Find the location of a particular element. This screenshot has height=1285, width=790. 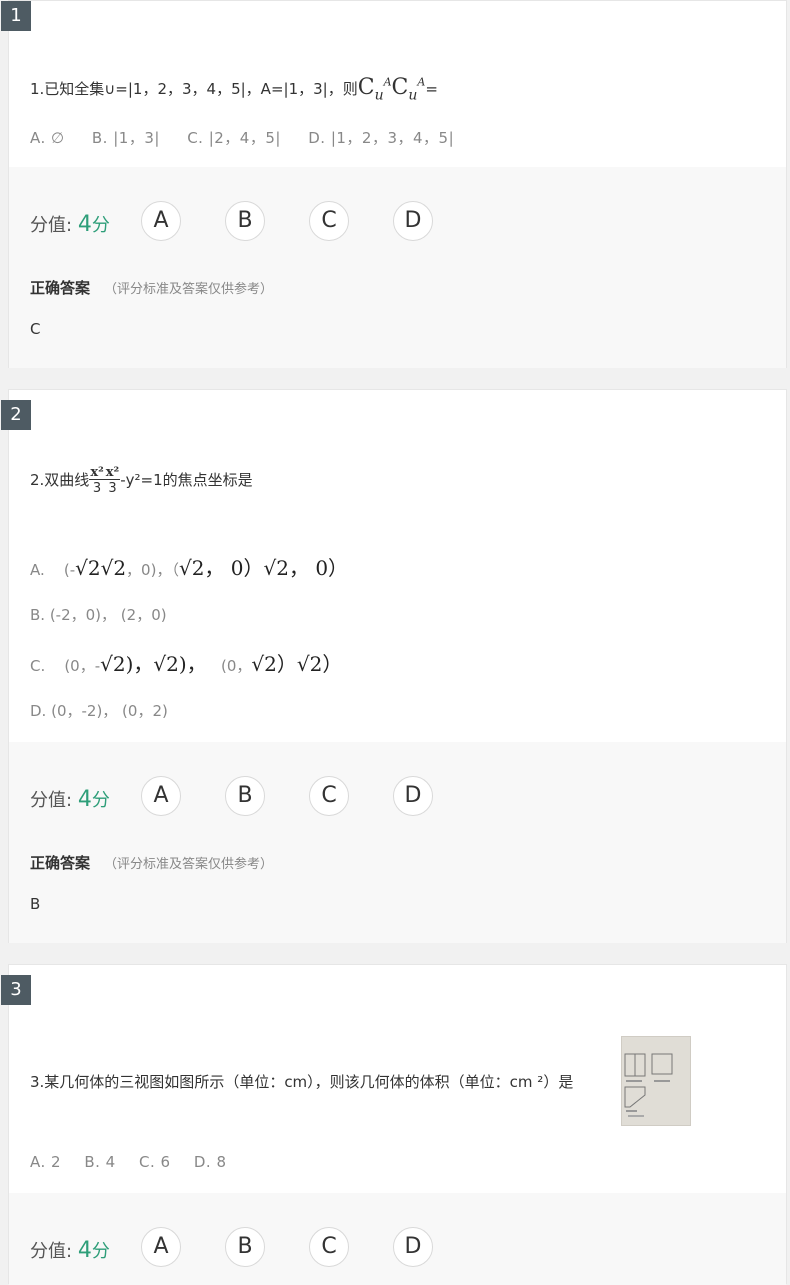

figure-sketch is located at coordinates (648, 1085).